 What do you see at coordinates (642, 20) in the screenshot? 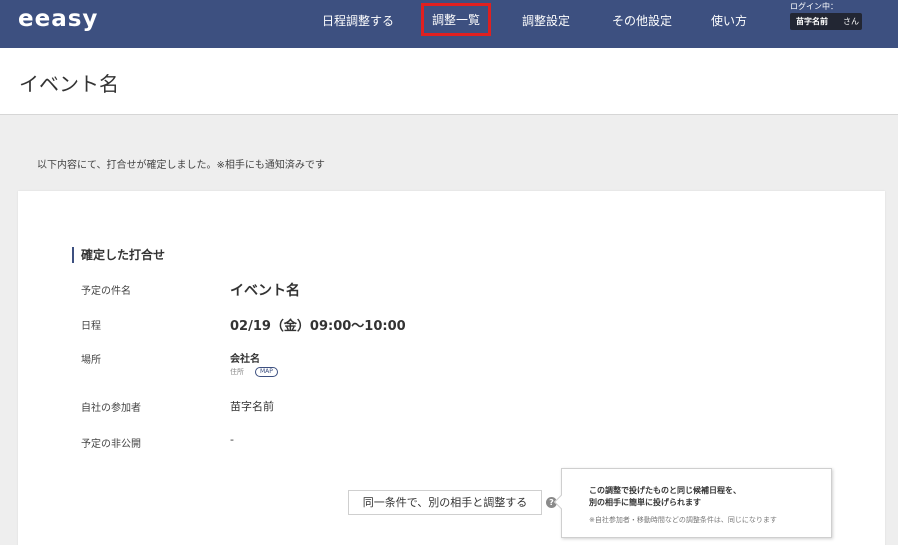
I see `nav-other-settings: その他設定` at bounding box center [642, 20].